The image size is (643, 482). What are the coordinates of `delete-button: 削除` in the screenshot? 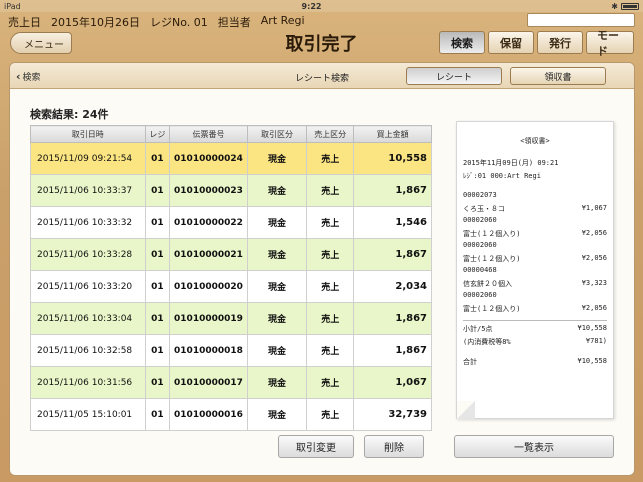 It's located at (394, 446).